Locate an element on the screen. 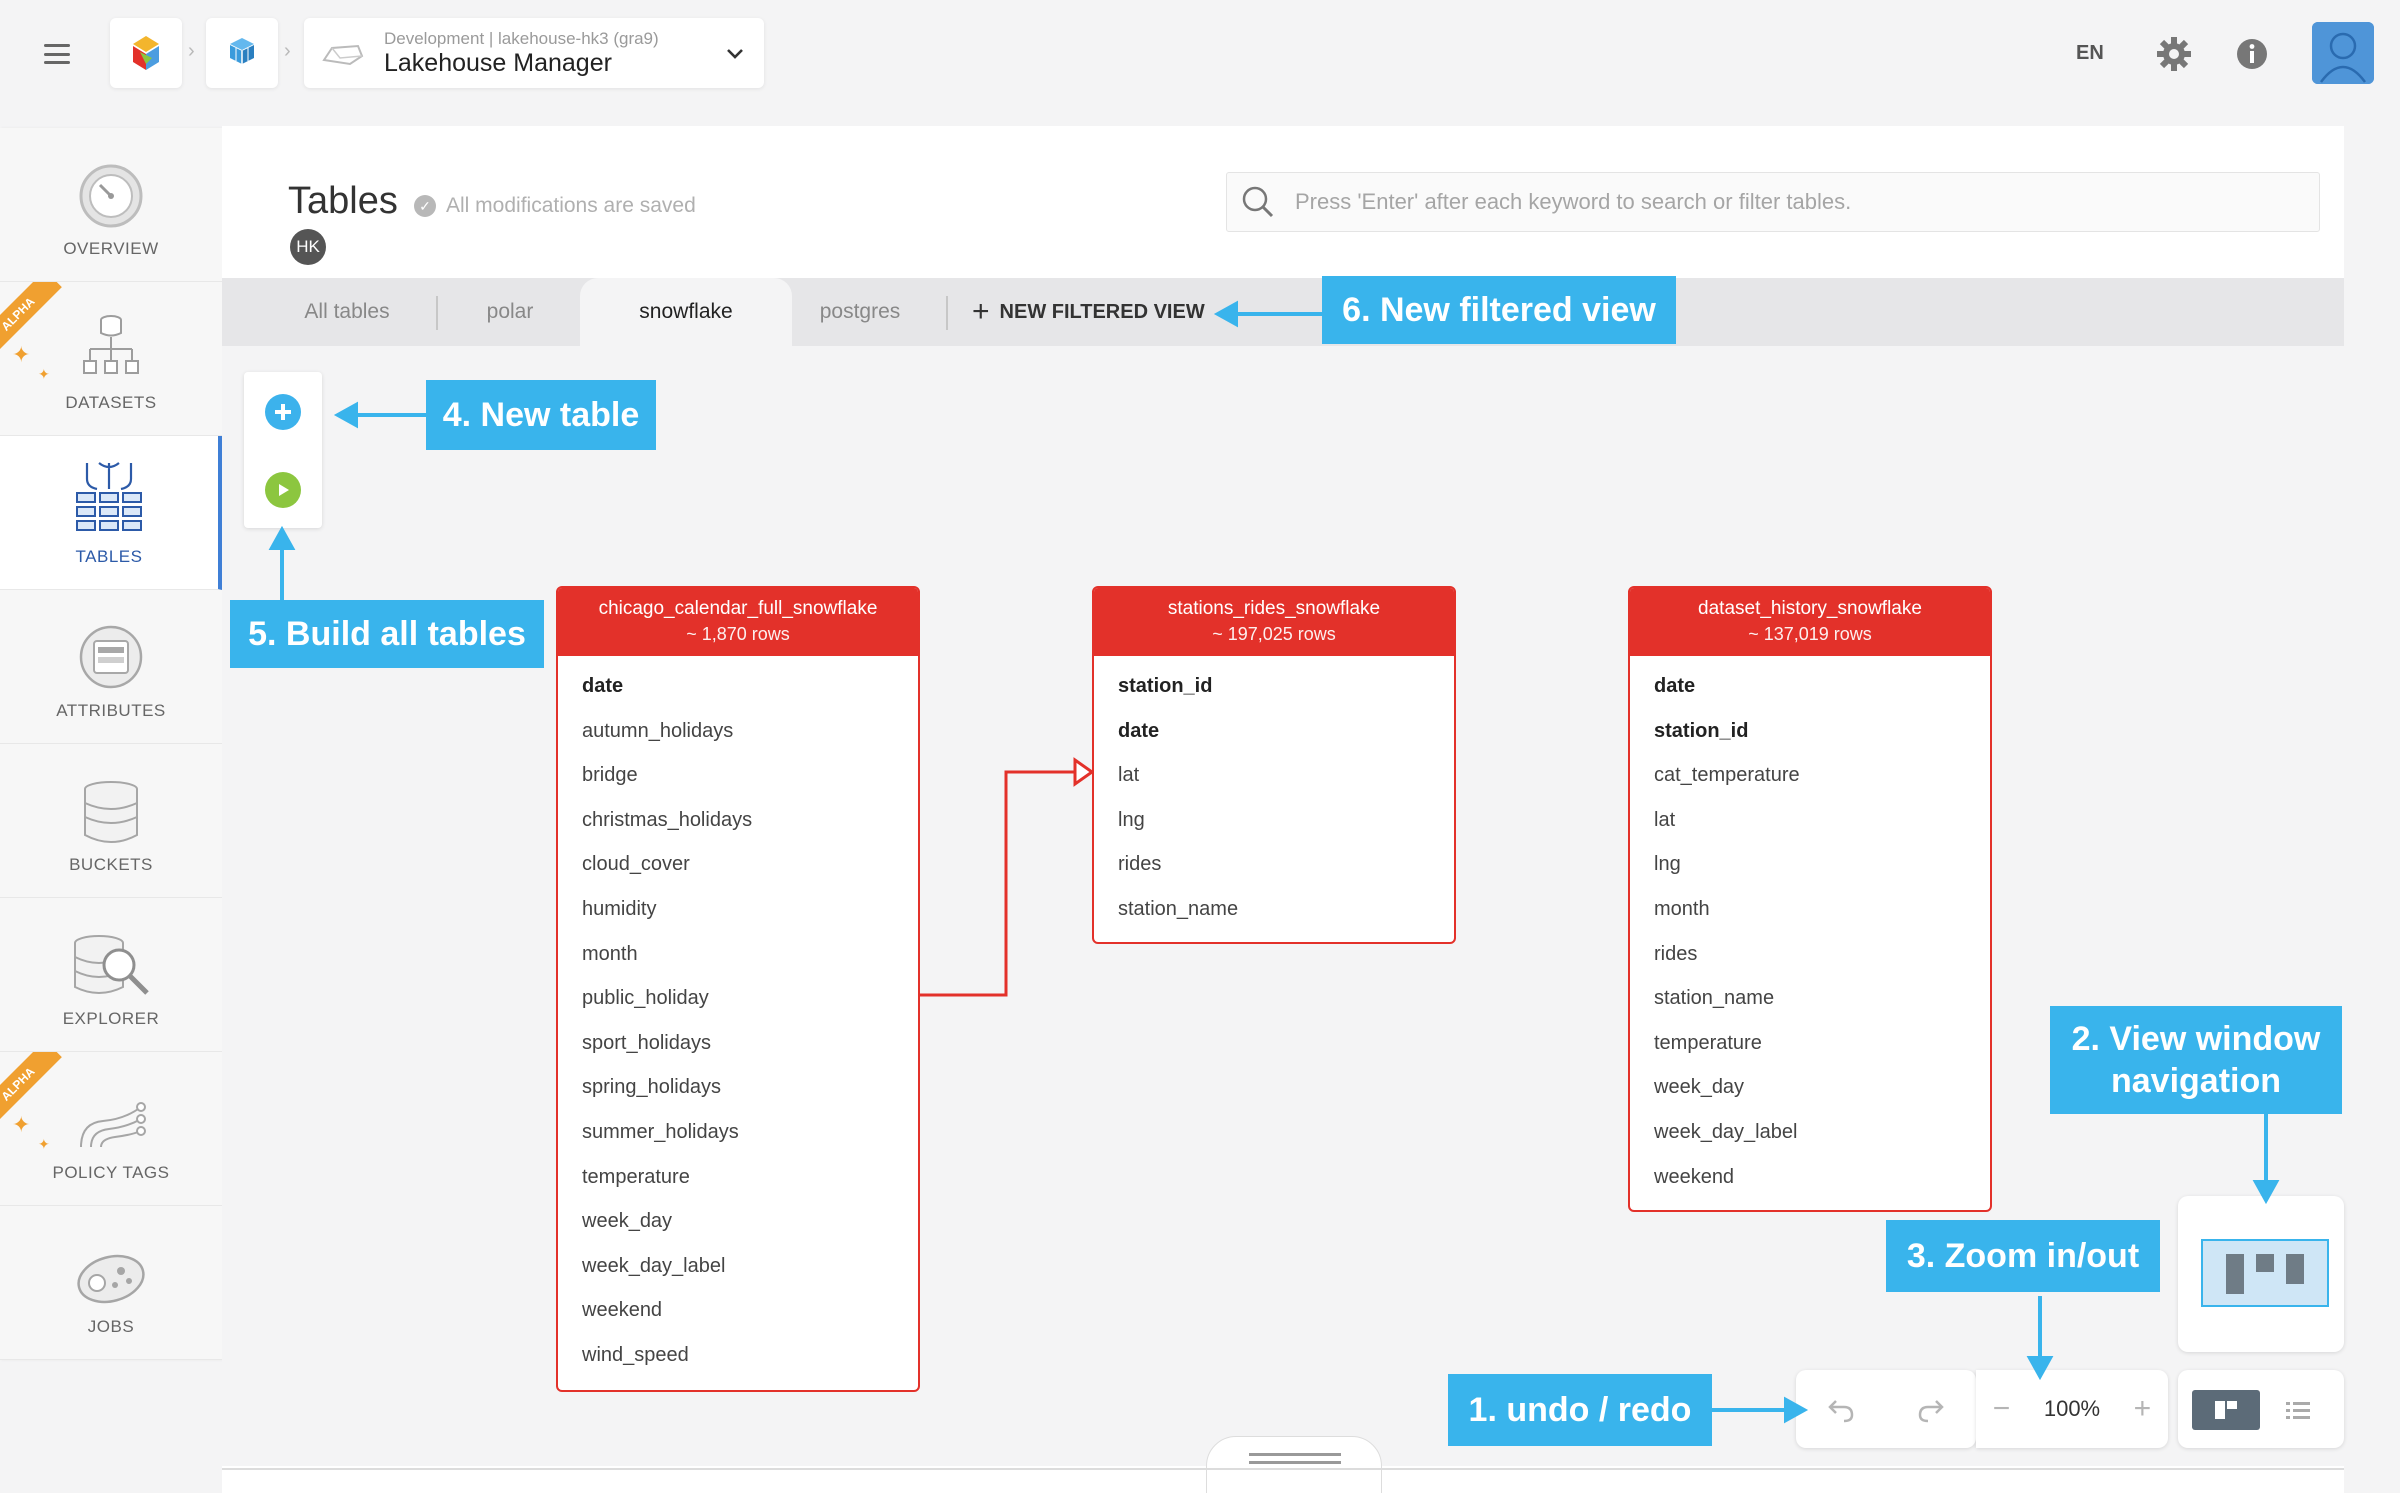  annotation-view-window-navigation: 2. View window navigation is located at coordinates (2196, 1060).